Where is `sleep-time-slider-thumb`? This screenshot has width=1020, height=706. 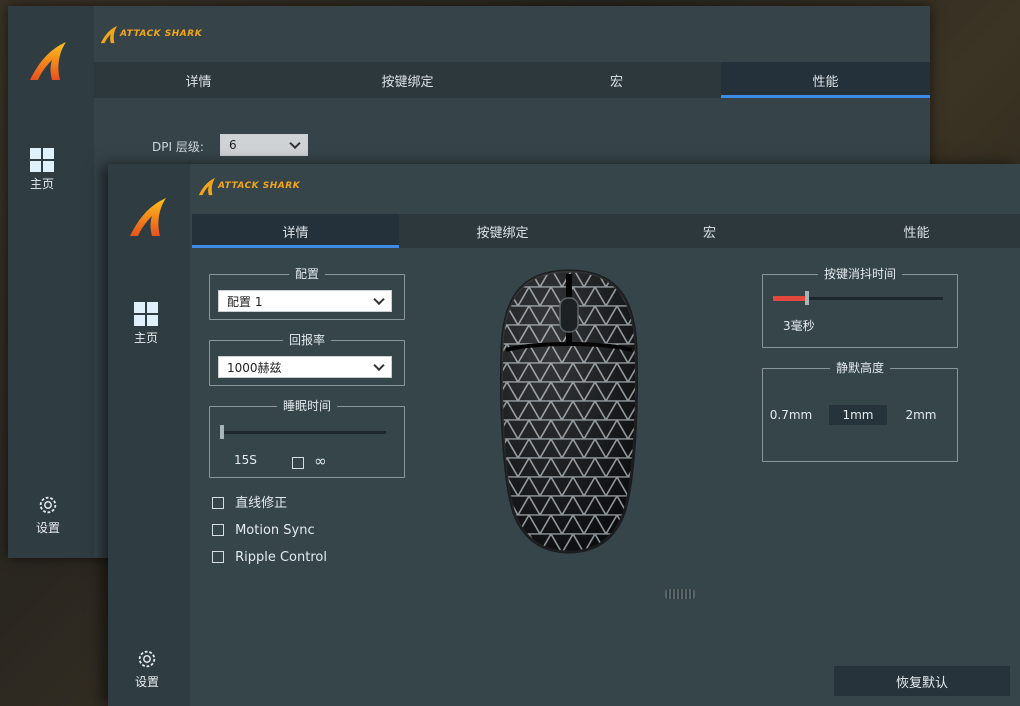
sleep-time-slider-thumb is located at coordinates (222, 432).